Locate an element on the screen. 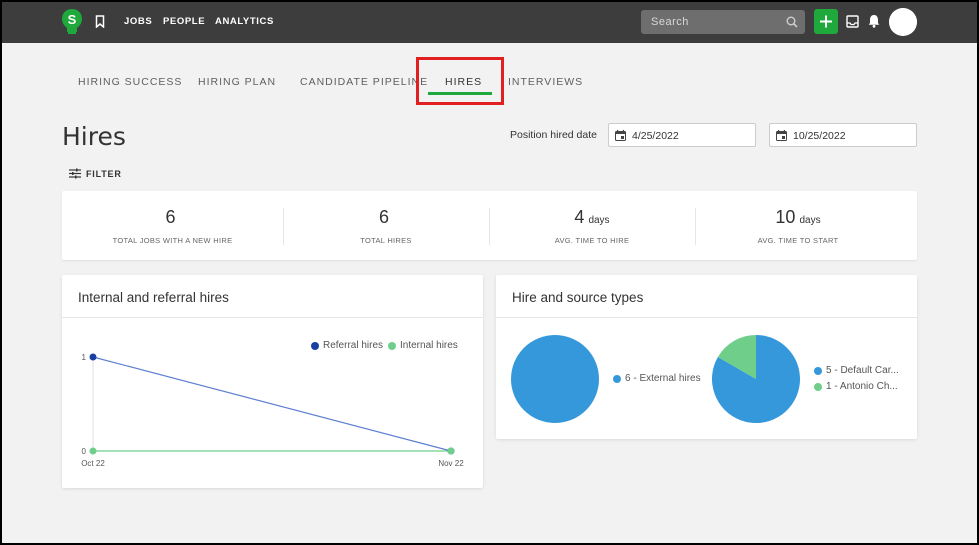  external-hires-pie is located at coordinates (555, 379).